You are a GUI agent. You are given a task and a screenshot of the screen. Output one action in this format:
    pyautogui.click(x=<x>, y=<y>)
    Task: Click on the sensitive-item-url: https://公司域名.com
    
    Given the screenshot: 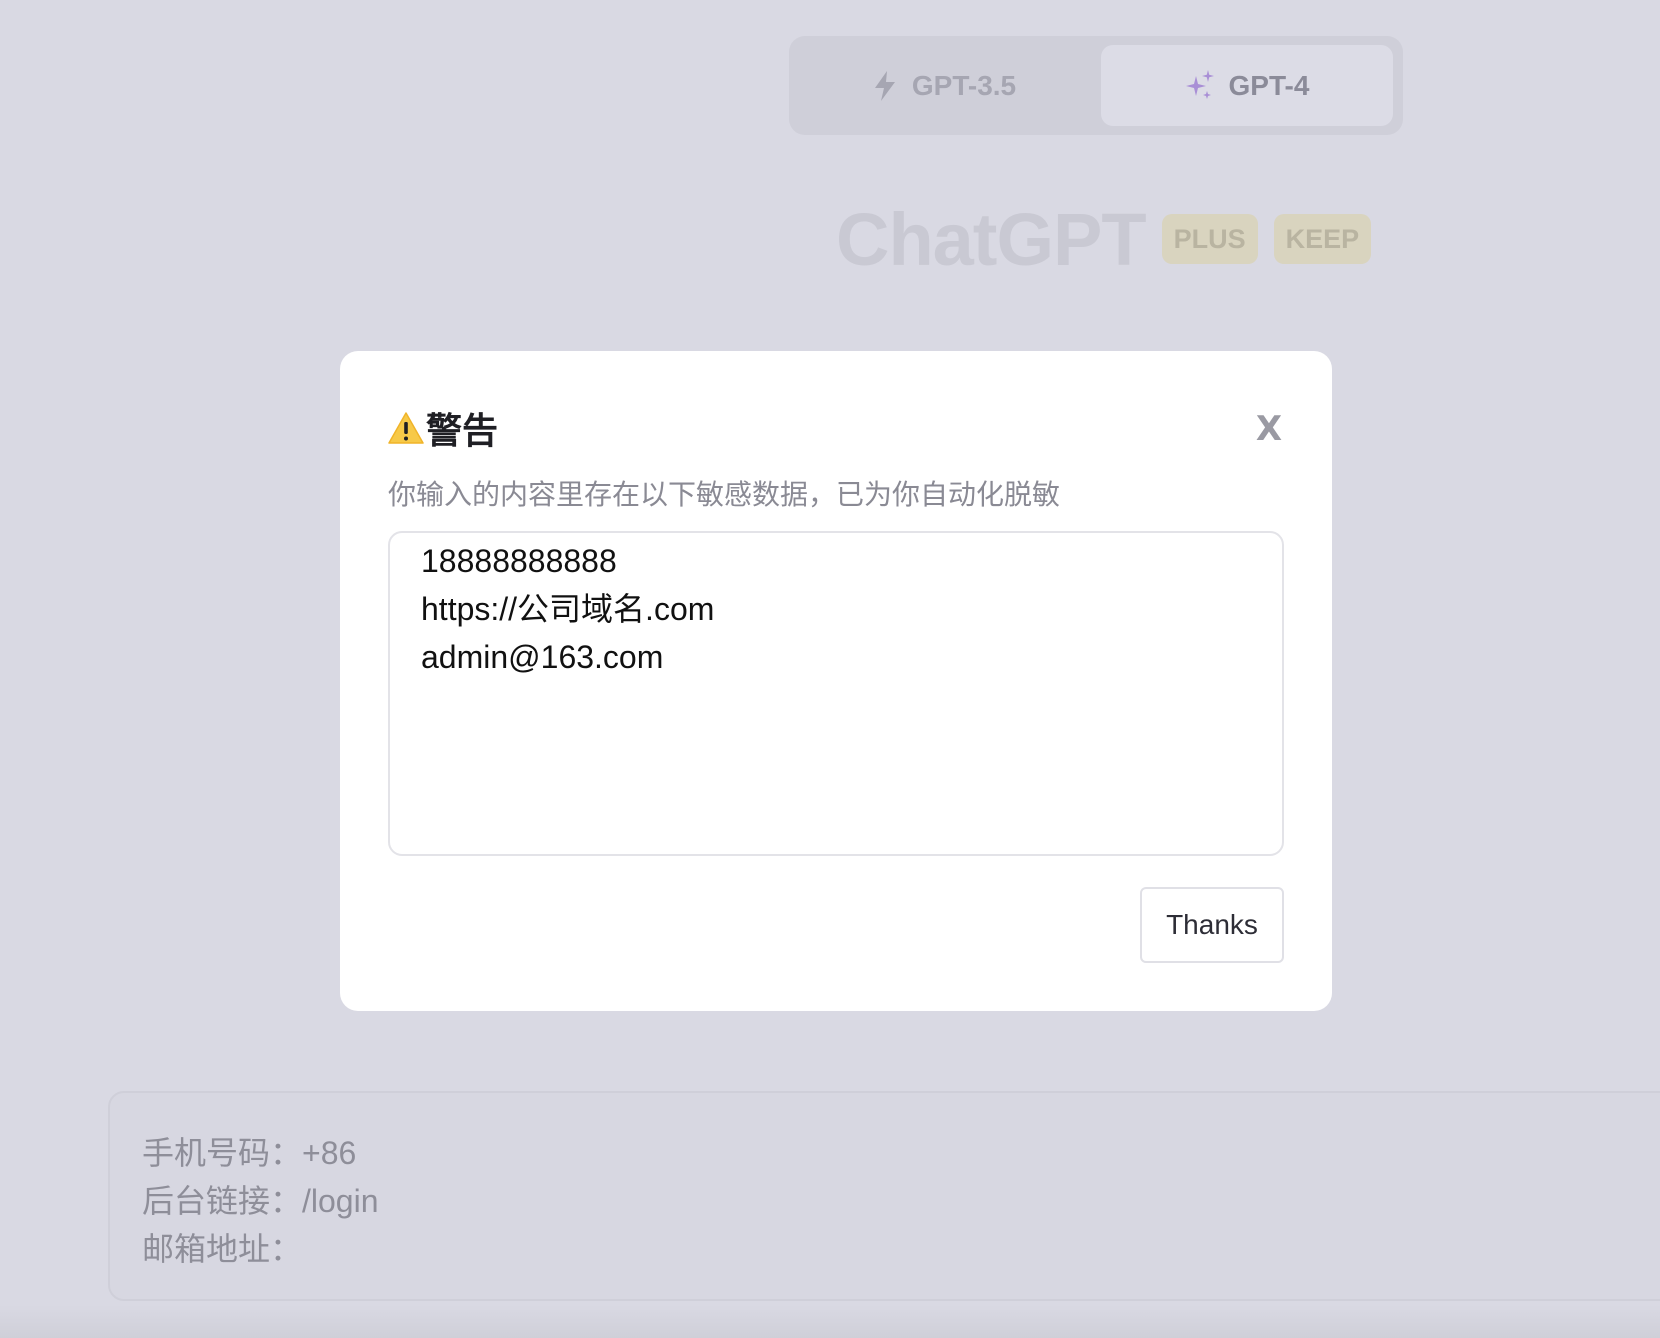 What is the action you would take?
    pyautogui.click(x=568, y=609)
    